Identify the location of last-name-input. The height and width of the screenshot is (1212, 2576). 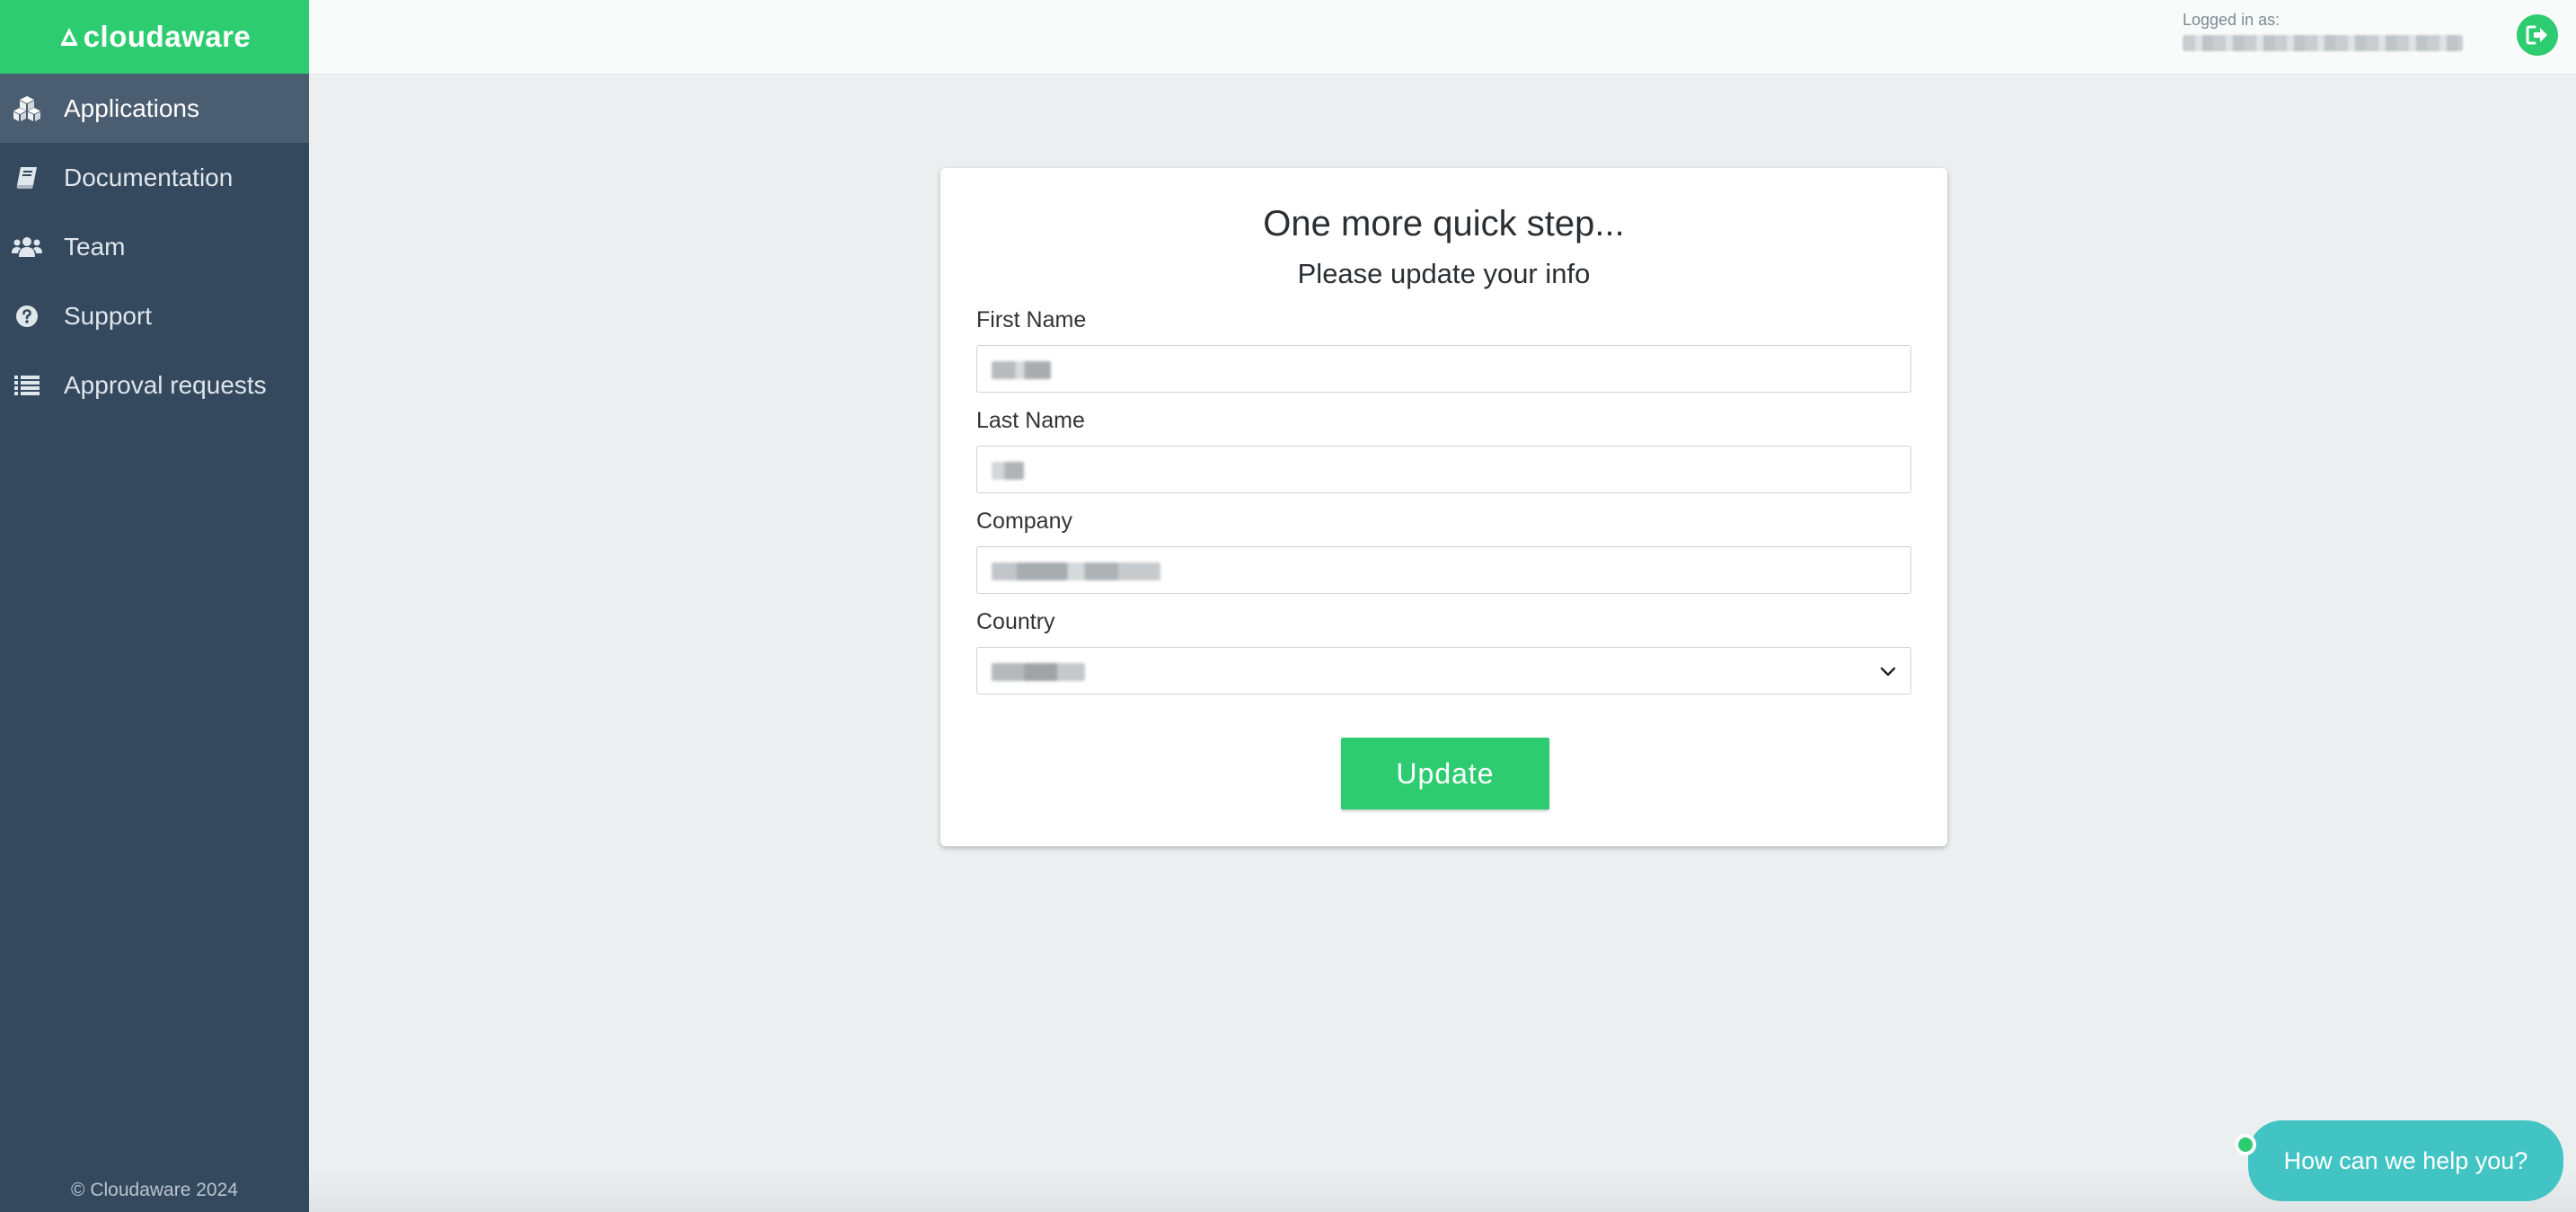
(1443, 469).